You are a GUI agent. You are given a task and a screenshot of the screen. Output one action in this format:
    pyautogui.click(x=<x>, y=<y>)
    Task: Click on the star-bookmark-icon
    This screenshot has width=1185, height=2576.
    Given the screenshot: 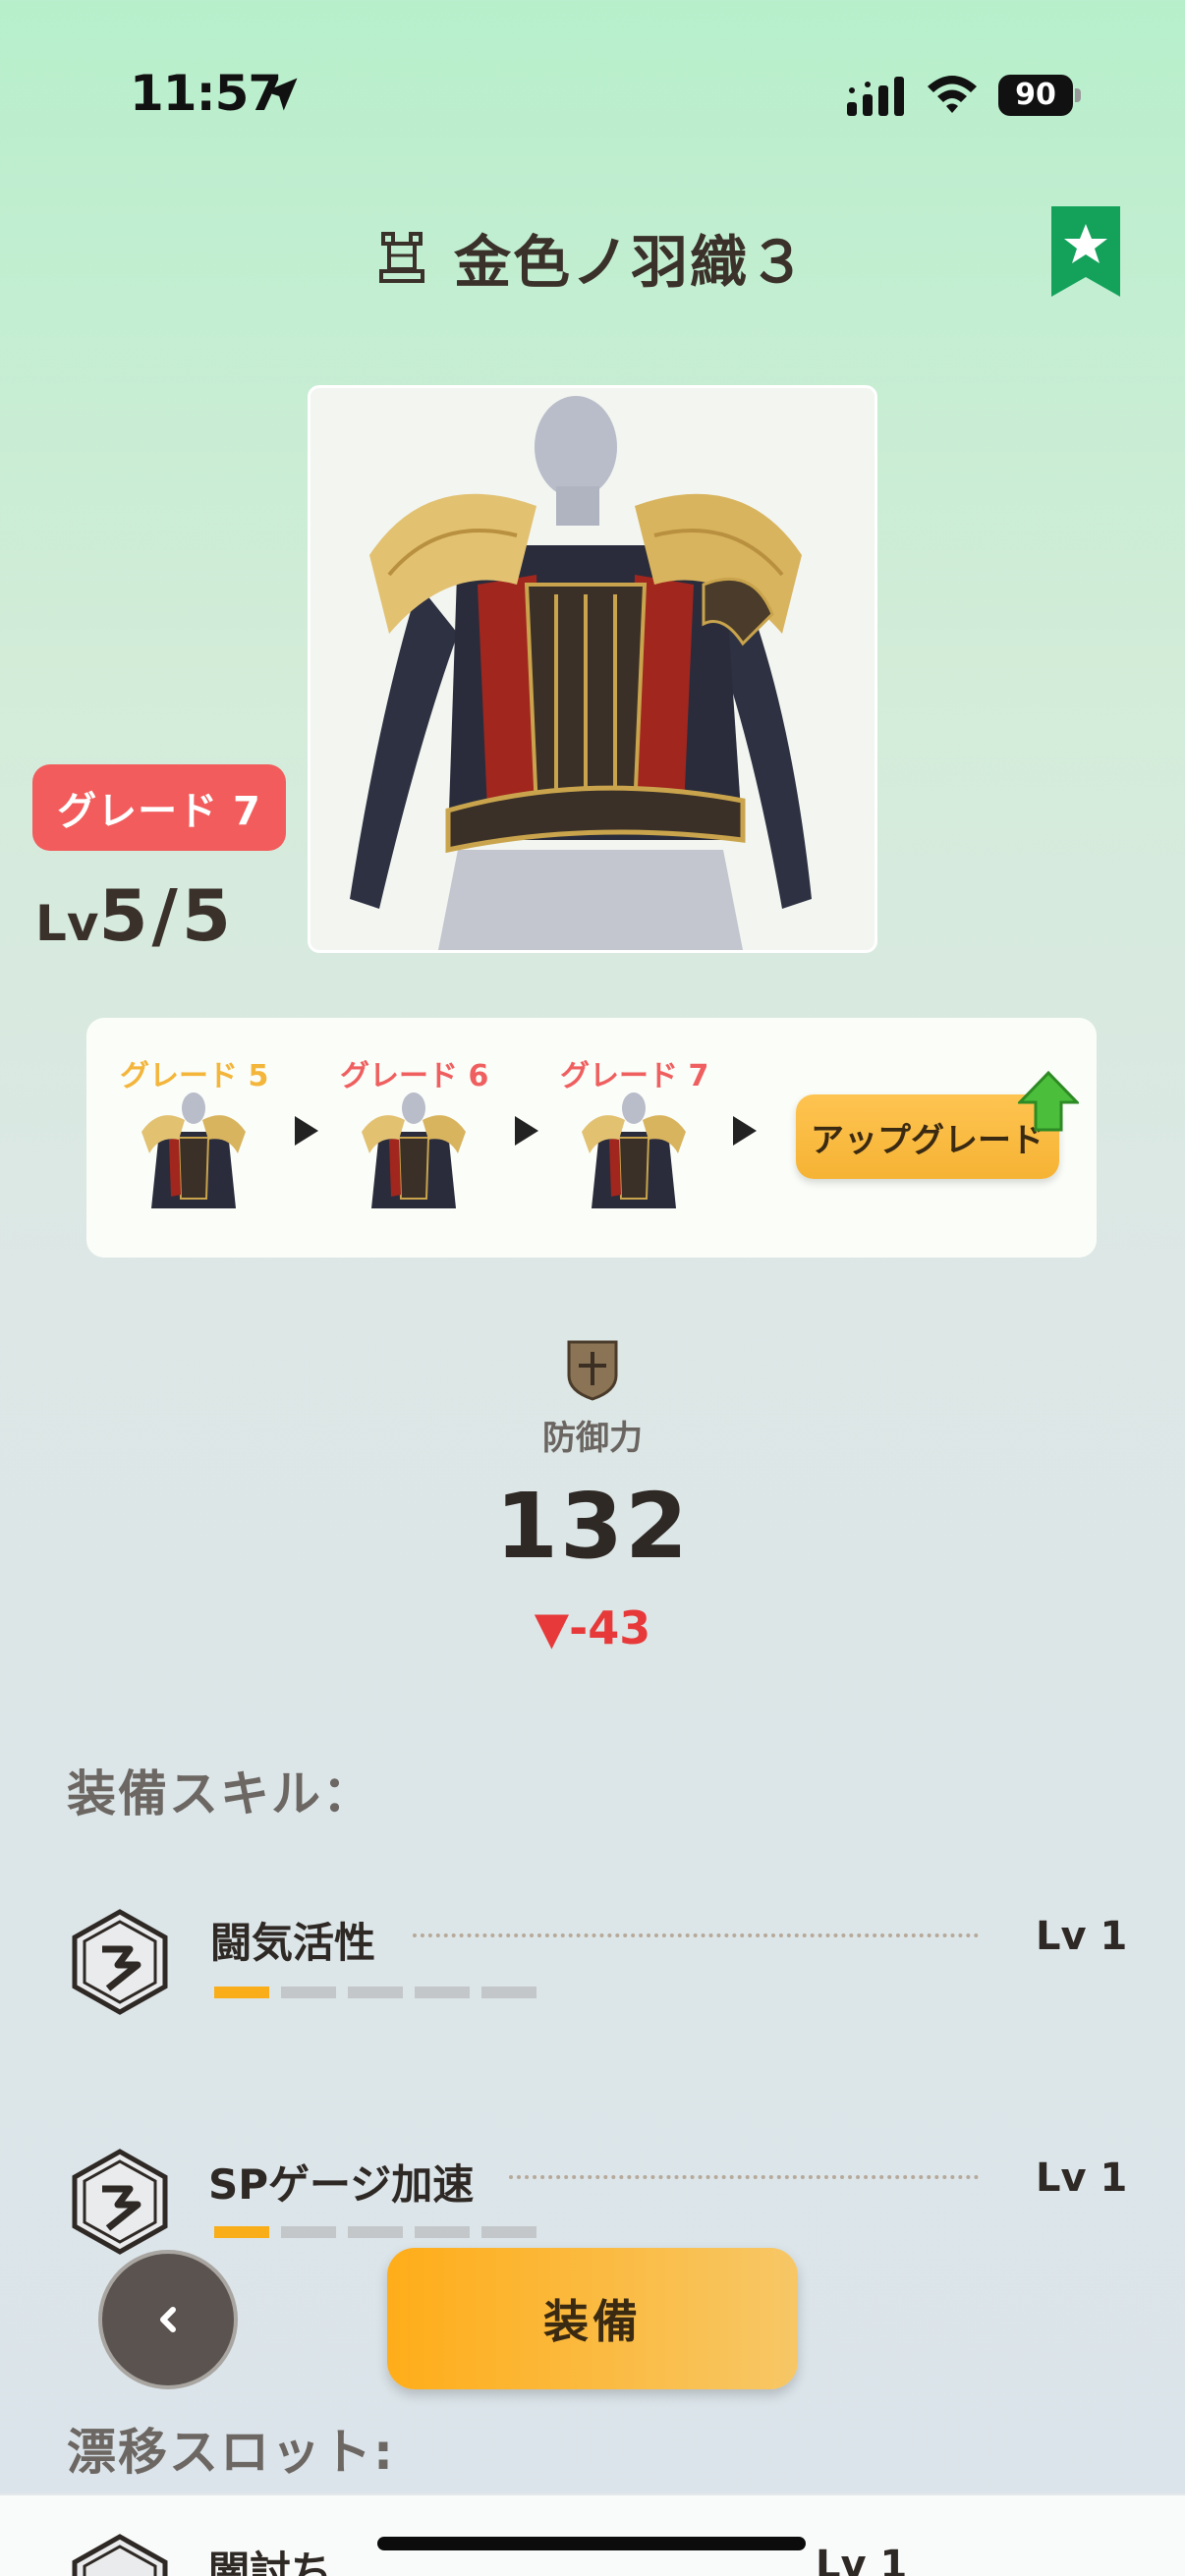 What is the action you would take?
    pyautogui.click(x=1085, y=251)
    